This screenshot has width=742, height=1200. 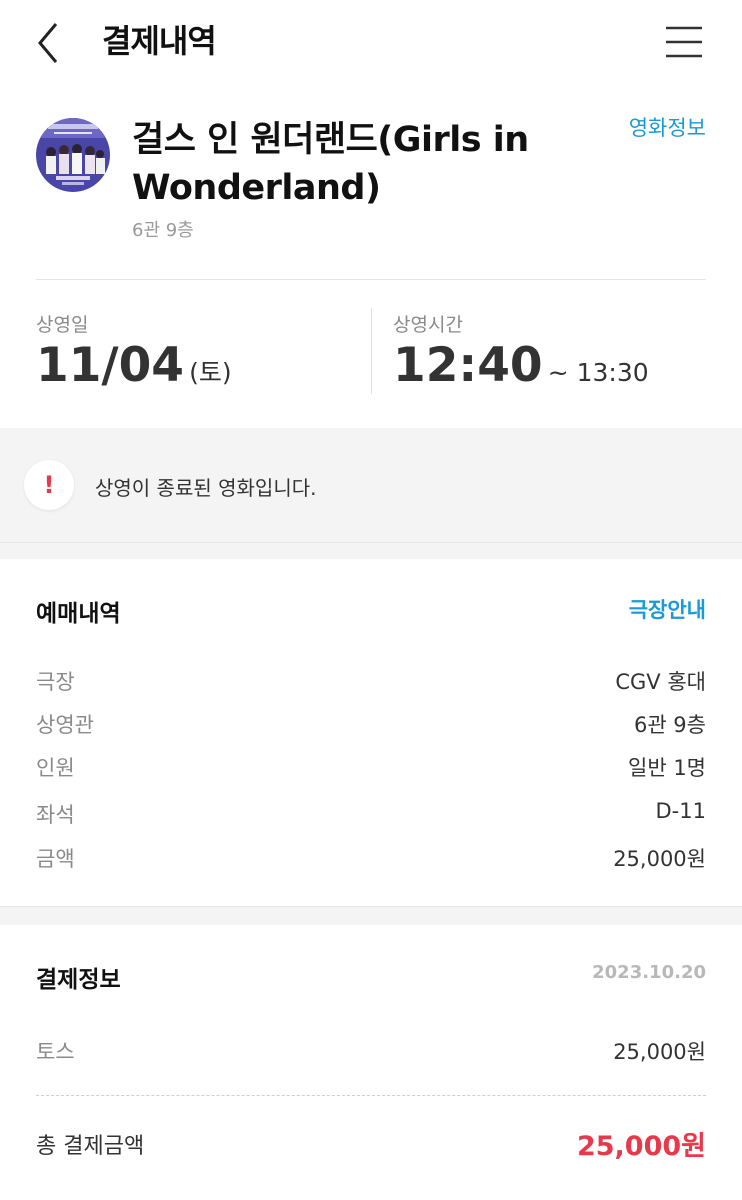 I want to click on row-value-people: 일반 1명, so click(x=667, y=768).